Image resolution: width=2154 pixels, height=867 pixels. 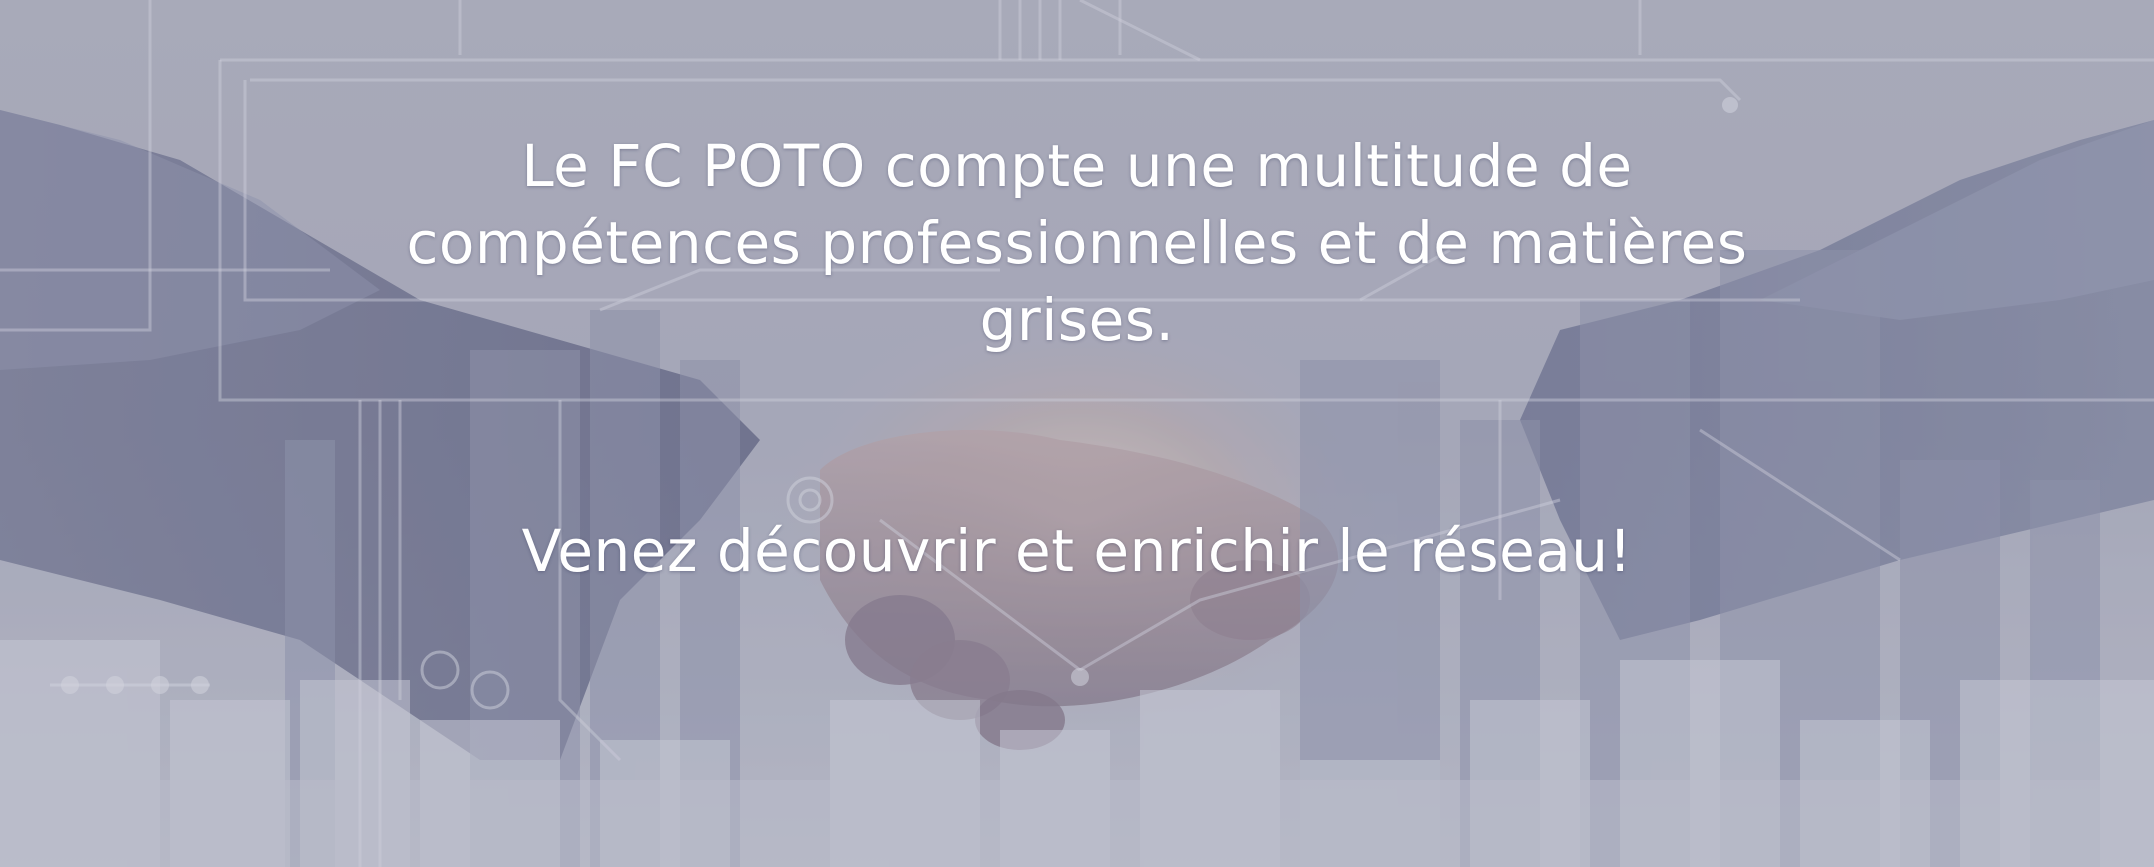 I want to click on hero-subline: Venez découvrir et enrichir le réseau!, so click(x=1077, y=551).